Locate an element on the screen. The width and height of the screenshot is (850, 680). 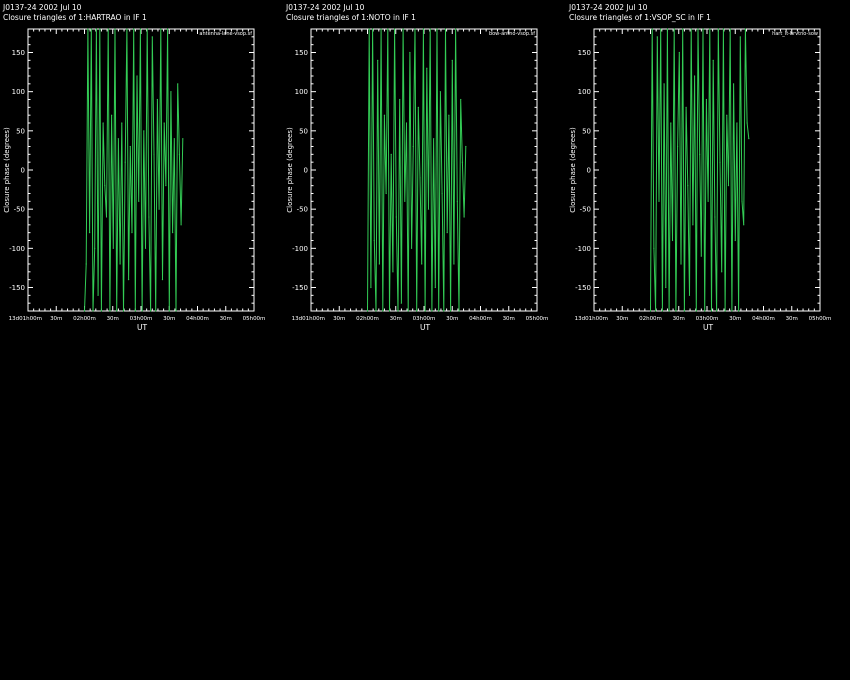
y-axis-label: Closure phase (degrees) is located at coordinates (573, 170).